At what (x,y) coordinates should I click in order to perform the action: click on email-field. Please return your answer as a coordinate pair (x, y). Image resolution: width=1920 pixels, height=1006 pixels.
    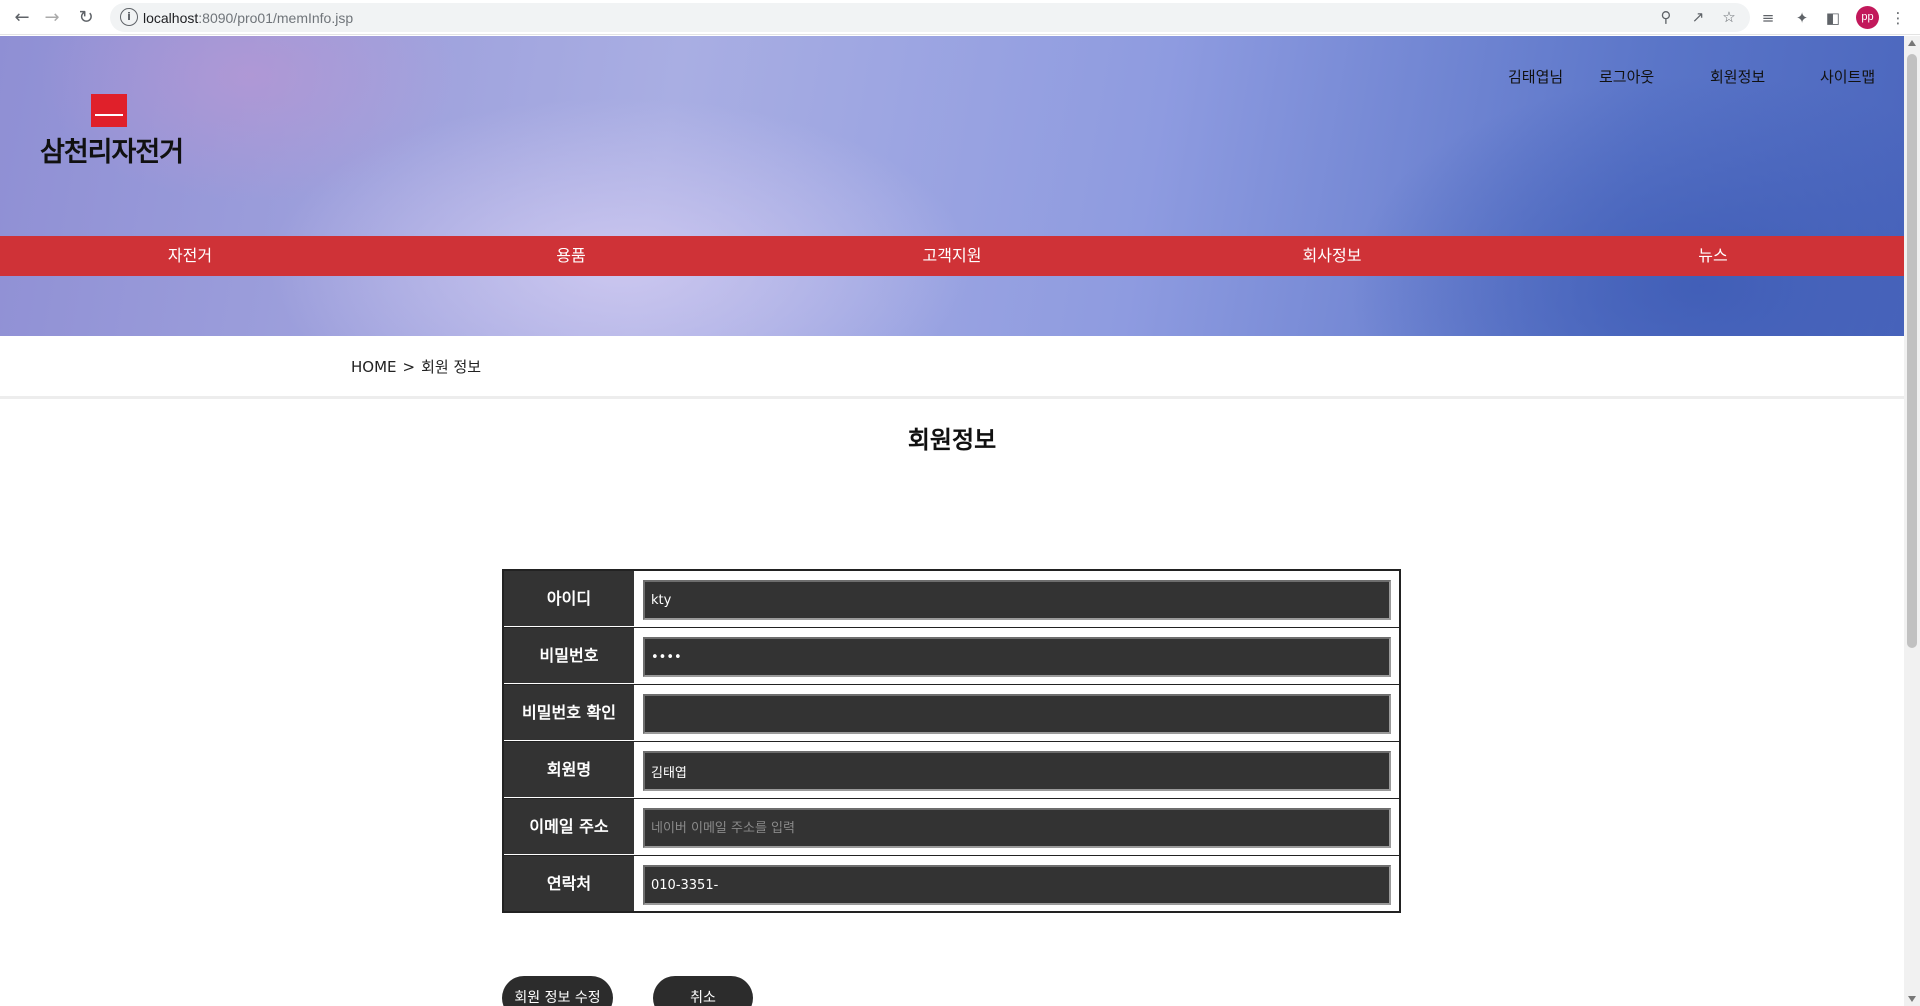
    Looking at the image, I should click on (1017, 828).